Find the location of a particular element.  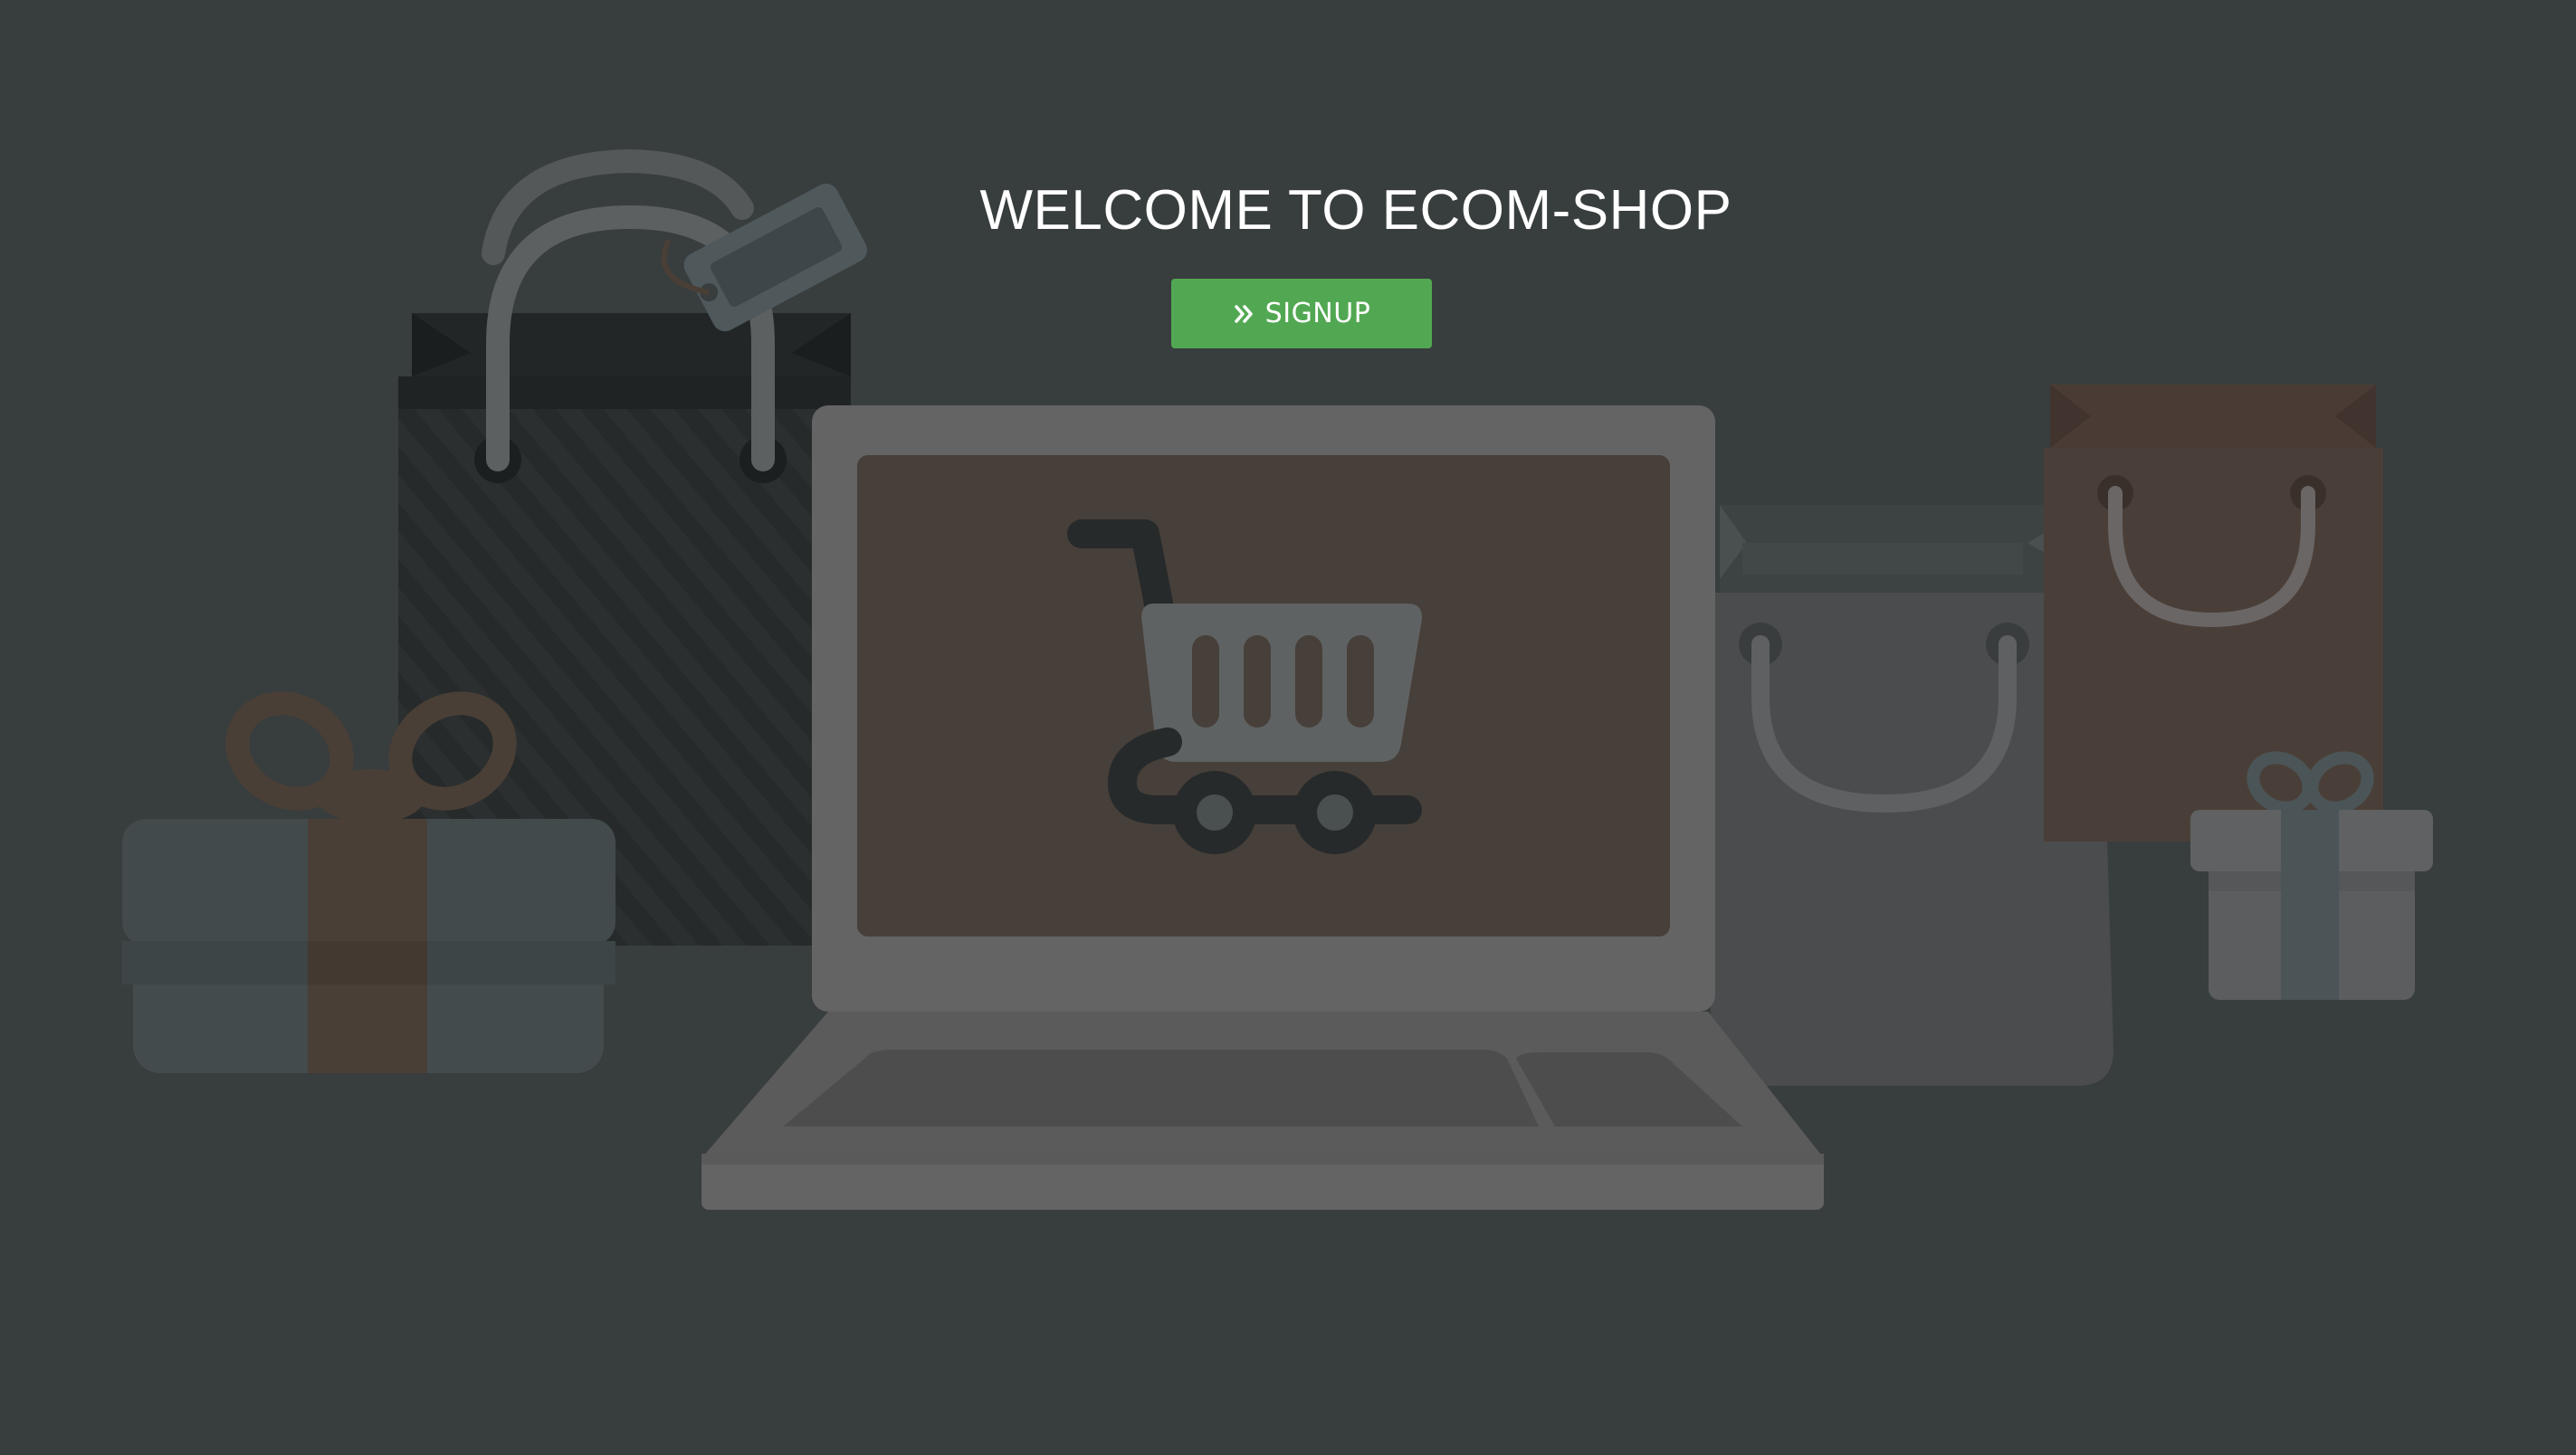

signup-button: SIGNUP is located at coordinates (1301, 313).